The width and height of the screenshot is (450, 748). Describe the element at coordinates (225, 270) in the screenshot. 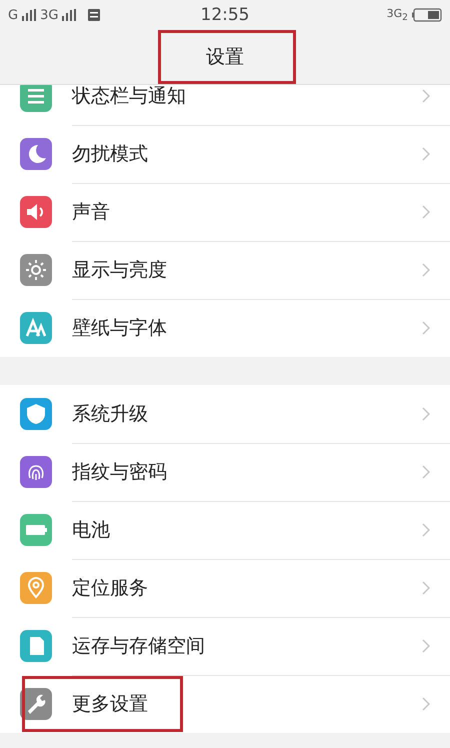

I see `settings-item: 显示与亮度` at that location.